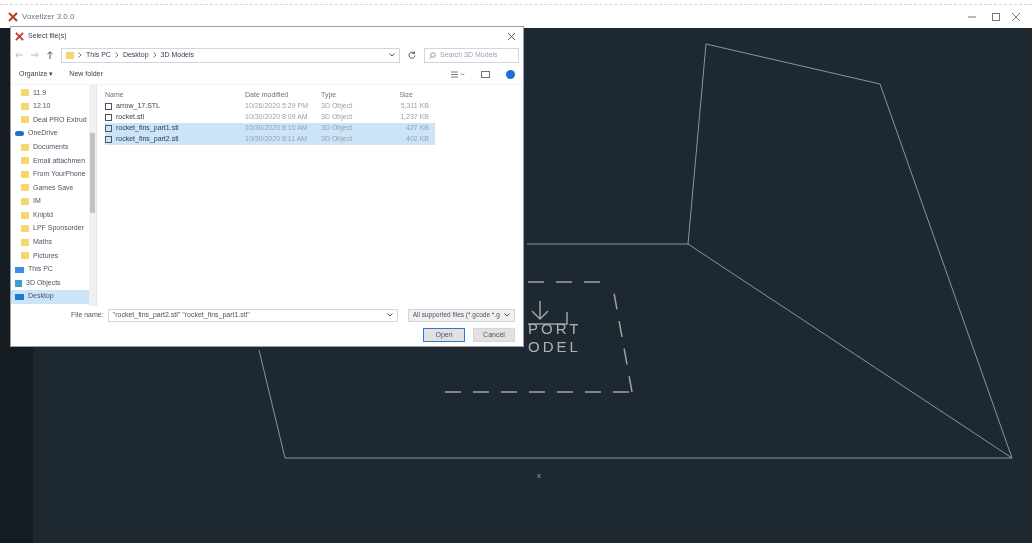 The height and width of the screenshot is (543, 1032). I want to click on up-arrow-icon, so click(50, 55).